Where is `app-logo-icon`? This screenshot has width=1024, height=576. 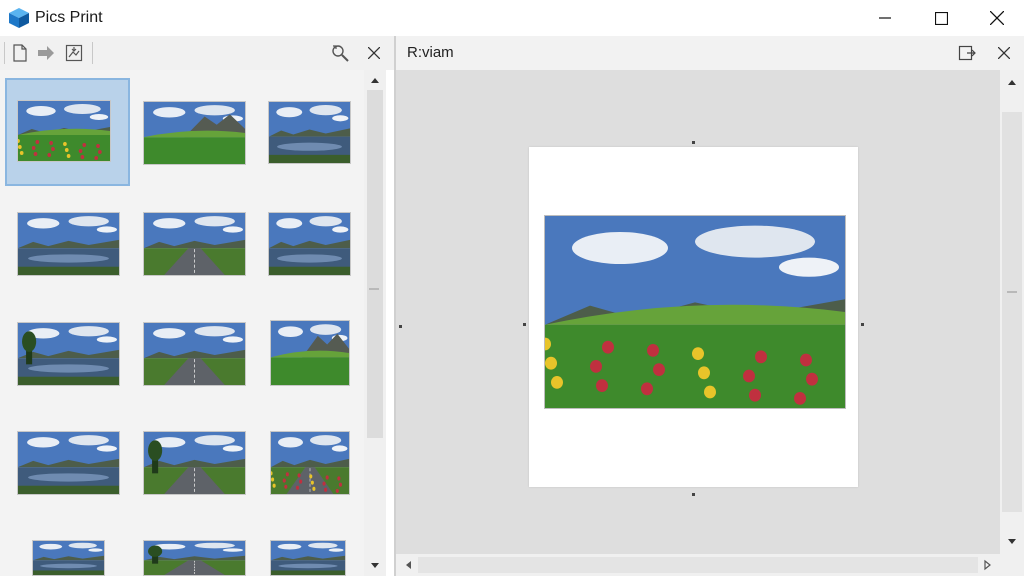 app-logo-icon is located at coordinates (19, 18).